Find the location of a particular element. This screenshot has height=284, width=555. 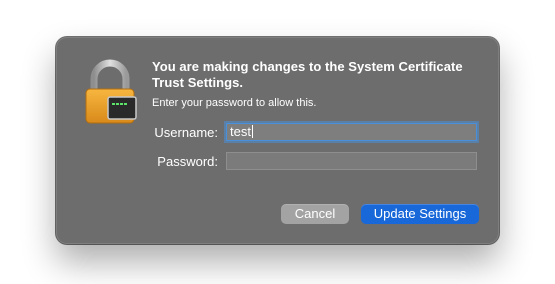

cancel-button: Cancel is located at coordinates (315, 214).